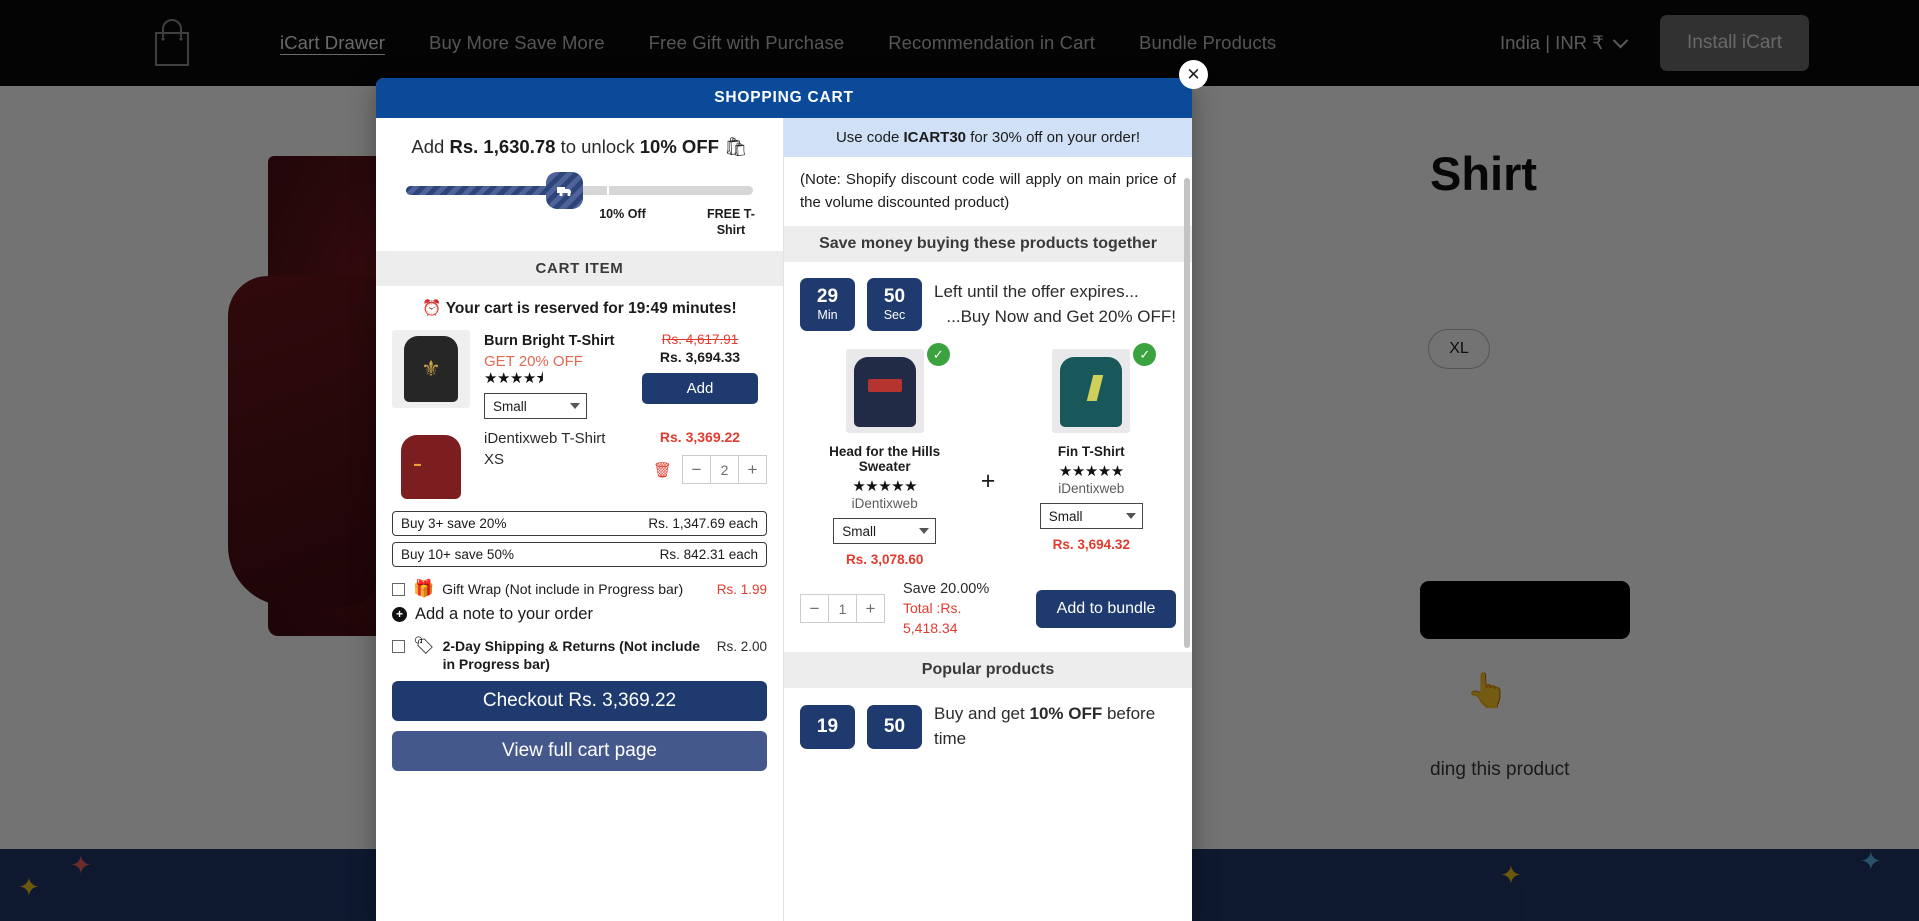 This screenshot has height=921, width=1919. Describe the element at coordinates (579, 555) in the screenshot. I see `tier-row: Buy 10+ save 50% Rs. 842.31 each` at that location.